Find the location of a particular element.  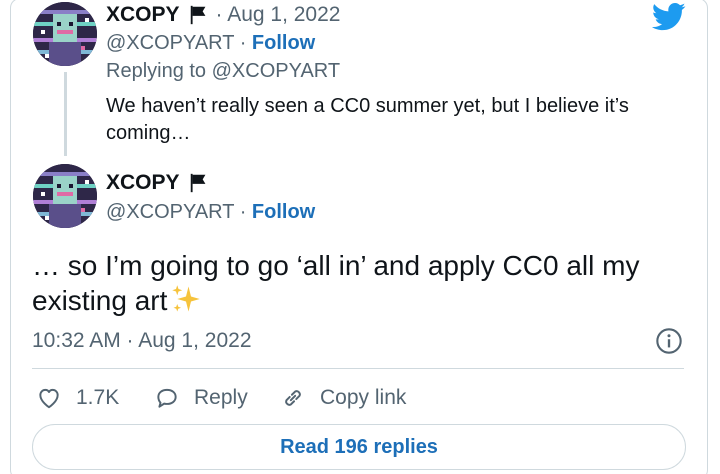

tweet-timestamp: 10:32 AM · Aug 1, 2022 is located at coordinates (142, 341).